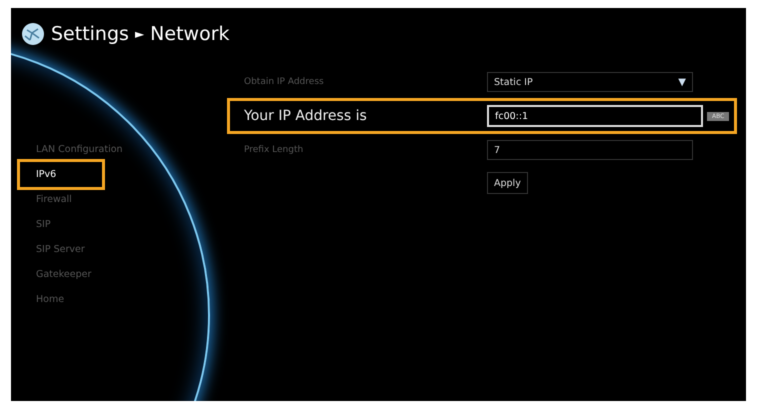  What do you see at coordinates (35, 224) in the screenshot?
I see `sidebar-item: SIP` at bounding box center [35, 224].